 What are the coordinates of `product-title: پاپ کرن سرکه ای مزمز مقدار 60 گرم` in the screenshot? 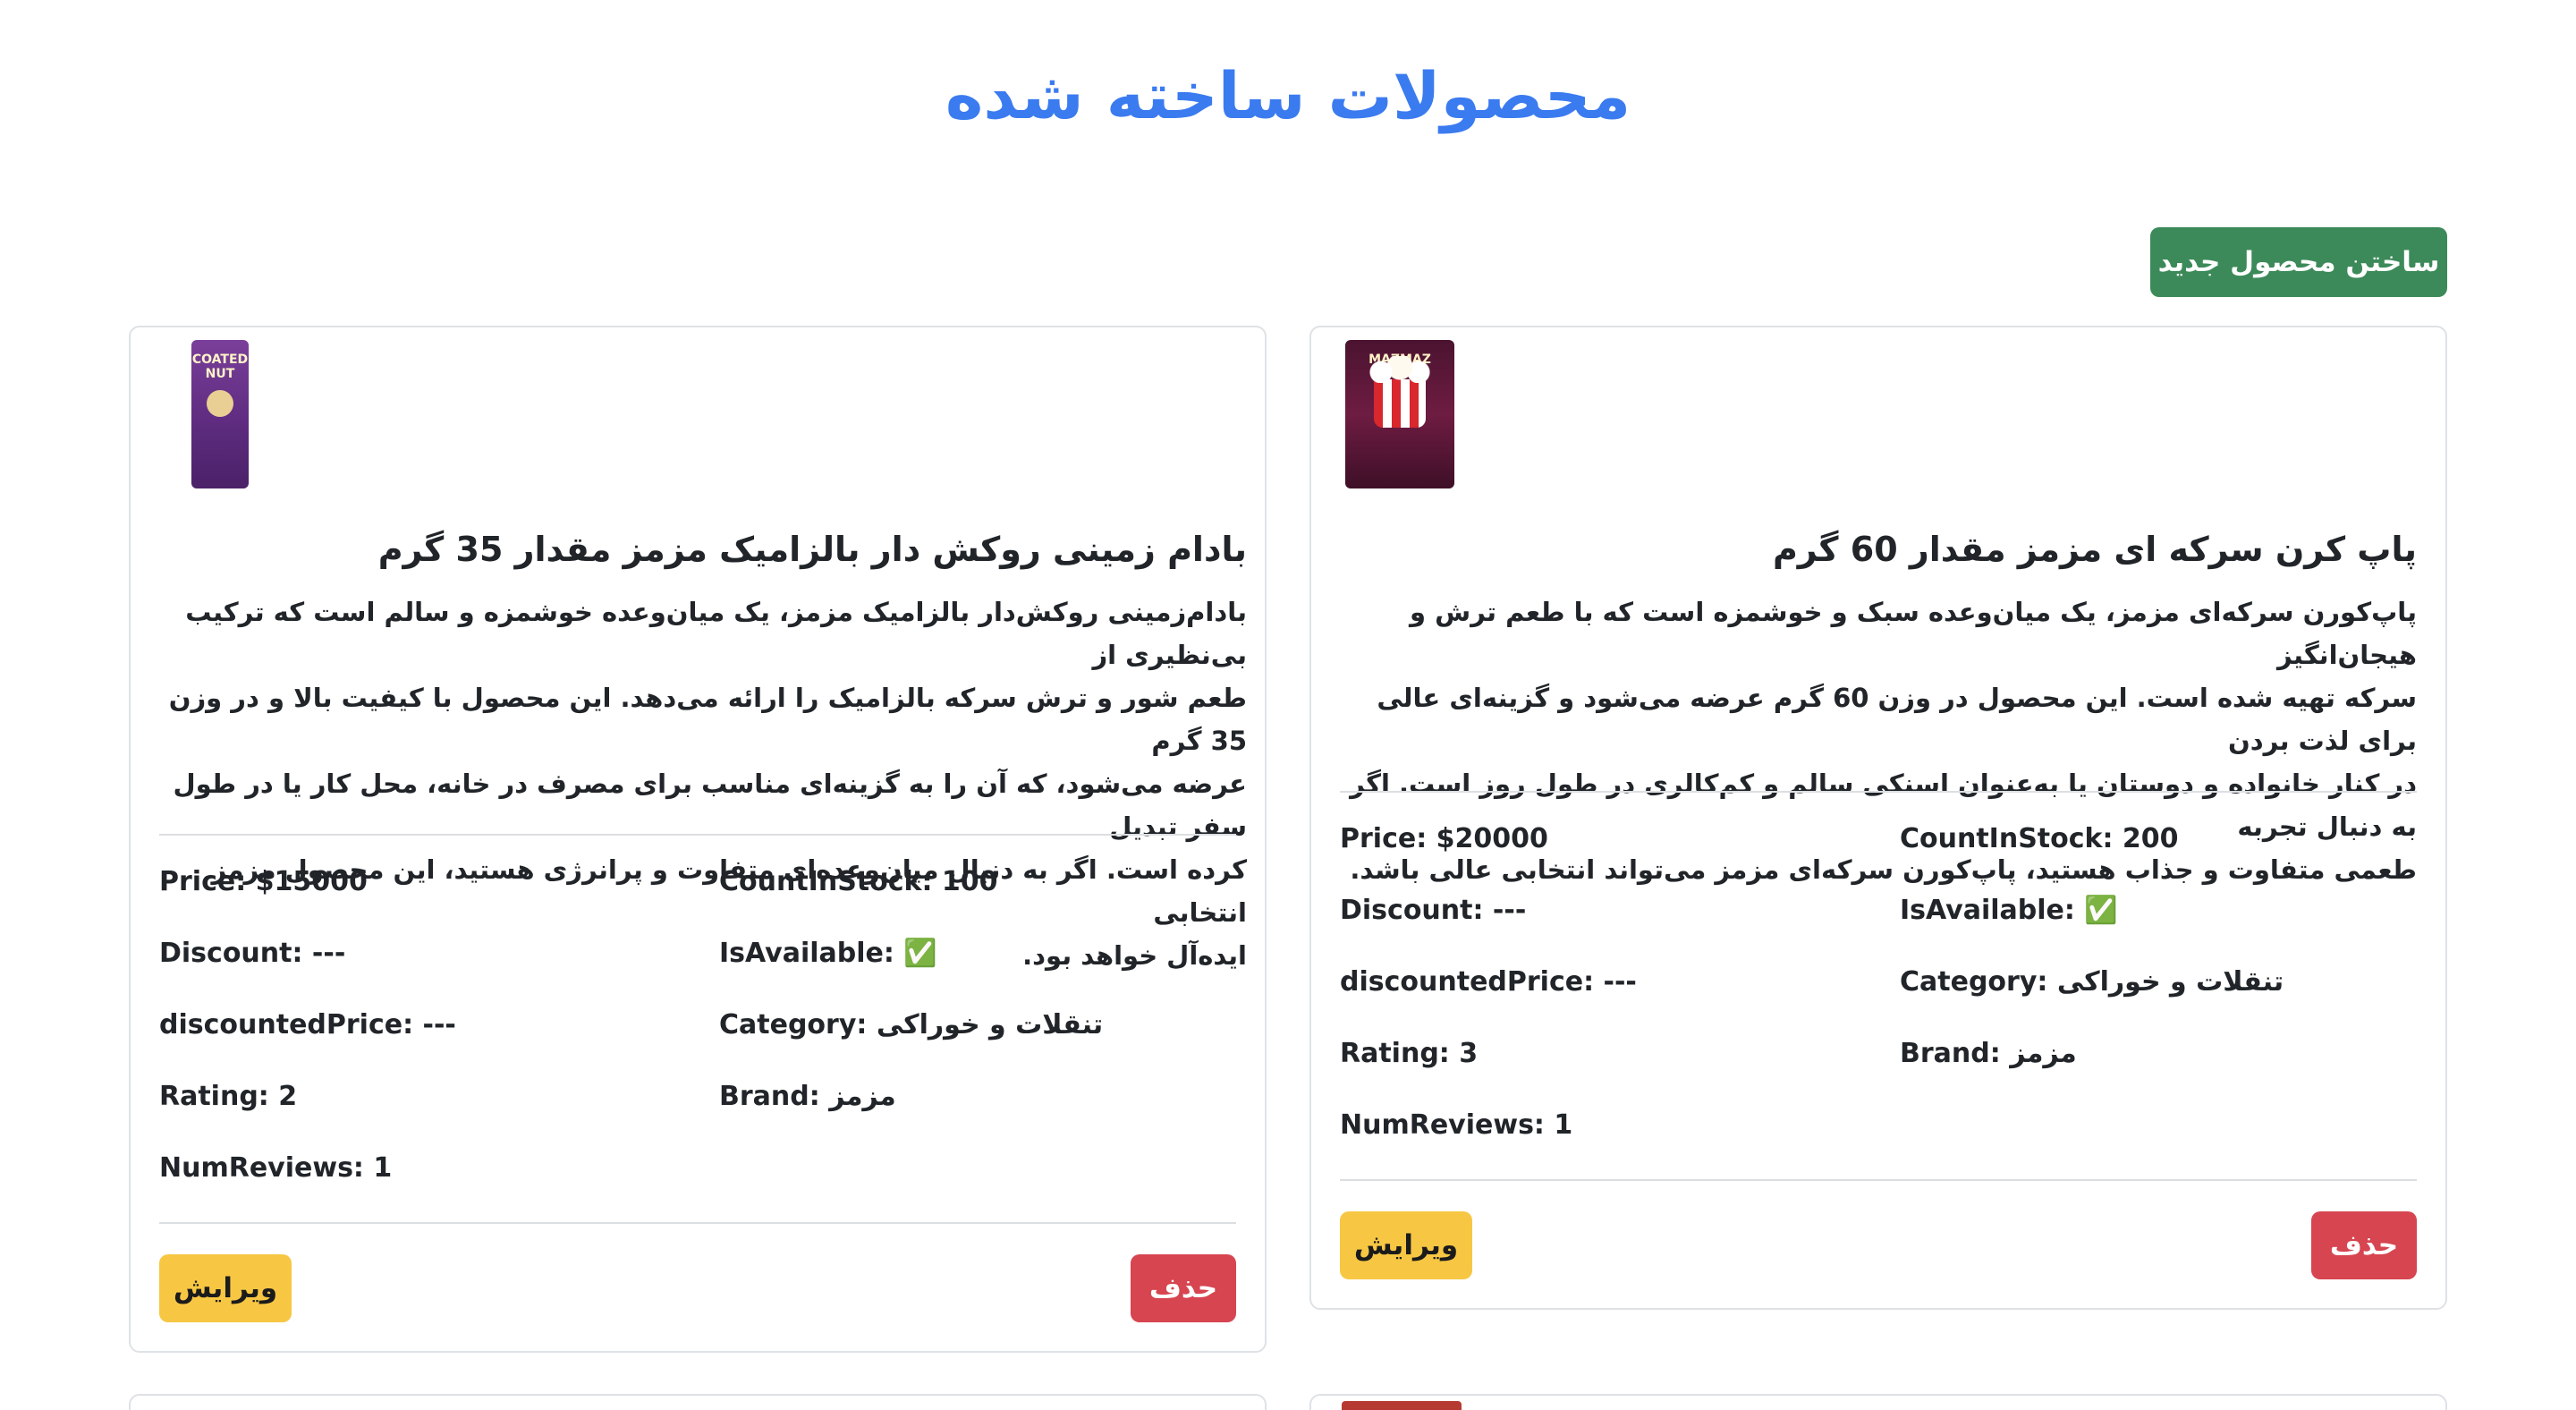 It's located at (2094, 550).